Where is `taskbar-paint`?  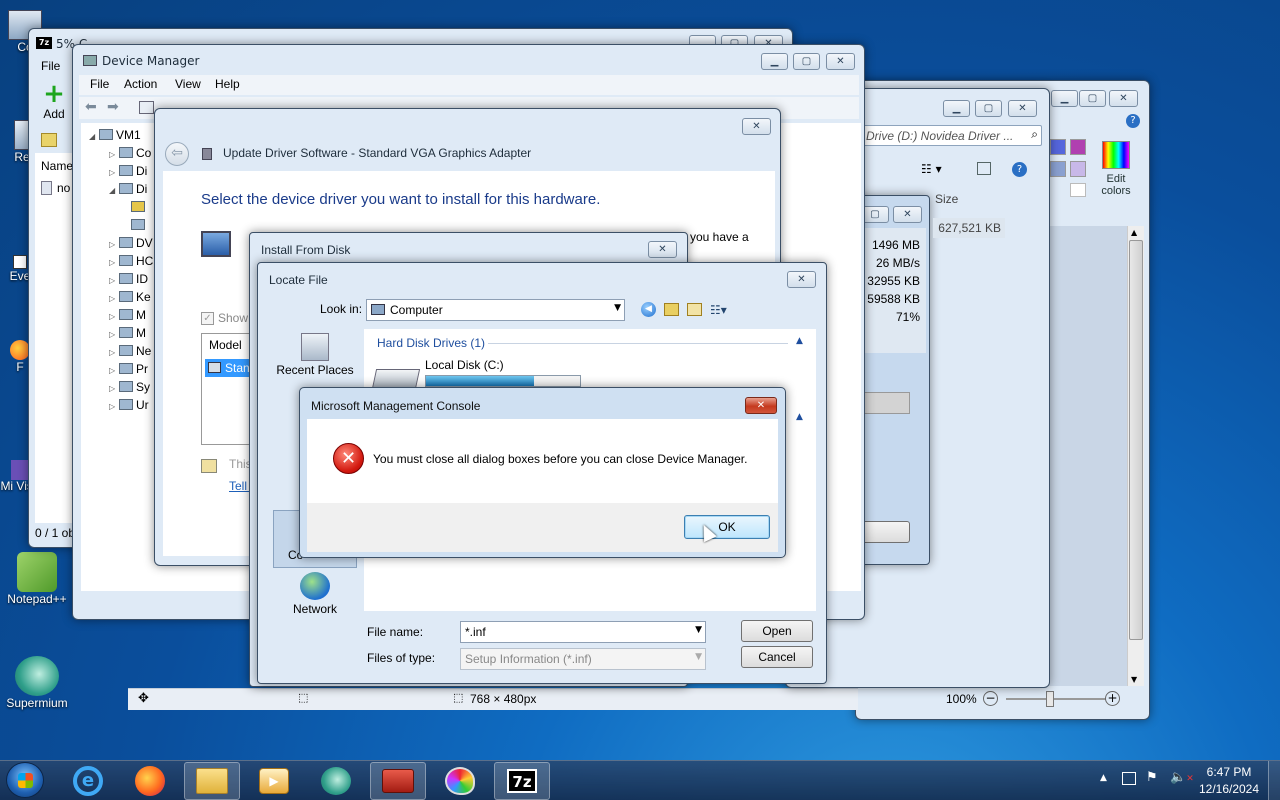
taskbar-paint is located at coordinates (460, 781).